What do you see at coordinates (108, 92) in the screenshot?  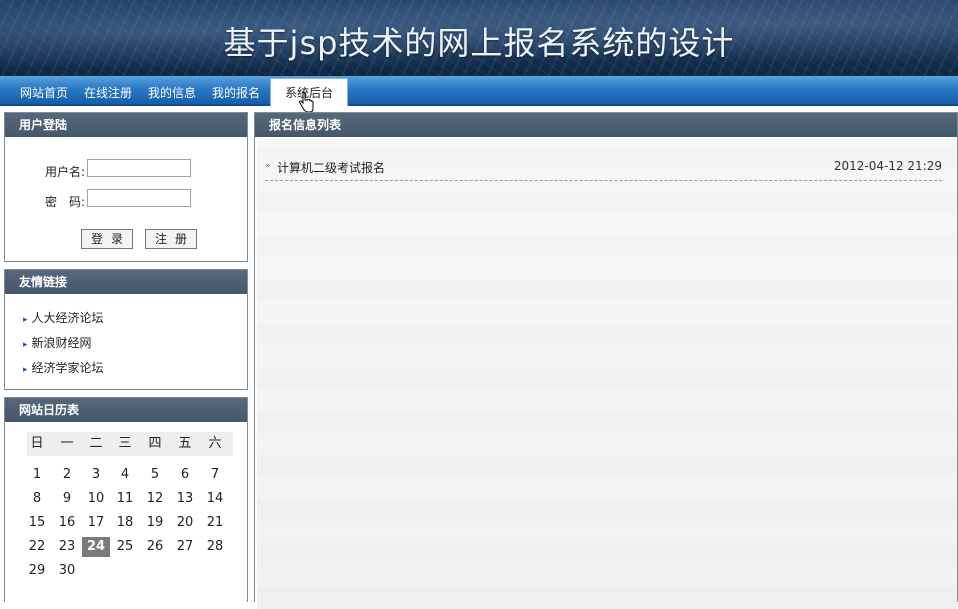 I see `nav-register: 在线注册` at bounding box center [108, 92].